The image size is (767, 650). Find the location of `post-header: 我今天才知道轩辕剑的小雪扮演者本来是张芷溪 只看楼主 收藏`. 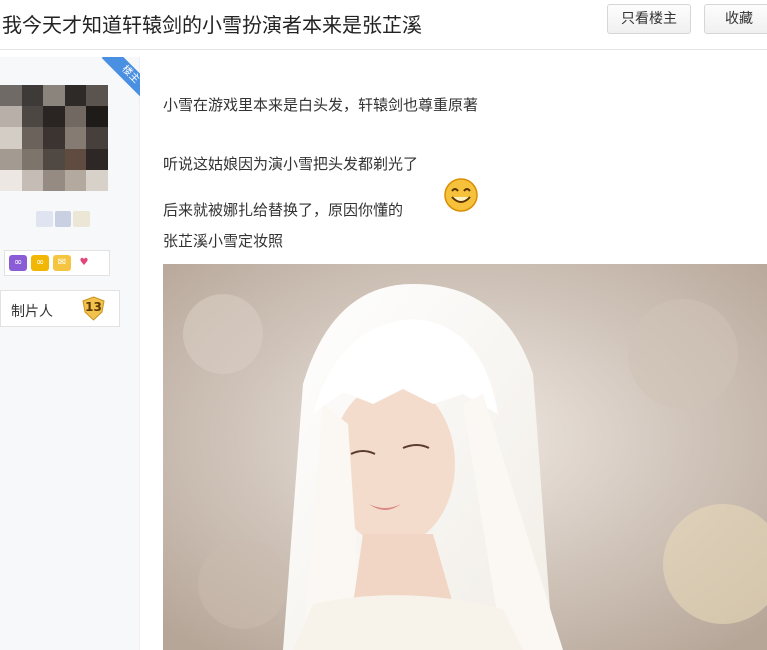

post-header: 我今天才知道轩辕剑的小雪扮演者本来是张芷溪 只看楼主 收藏 is located at coordinates (383, 25).